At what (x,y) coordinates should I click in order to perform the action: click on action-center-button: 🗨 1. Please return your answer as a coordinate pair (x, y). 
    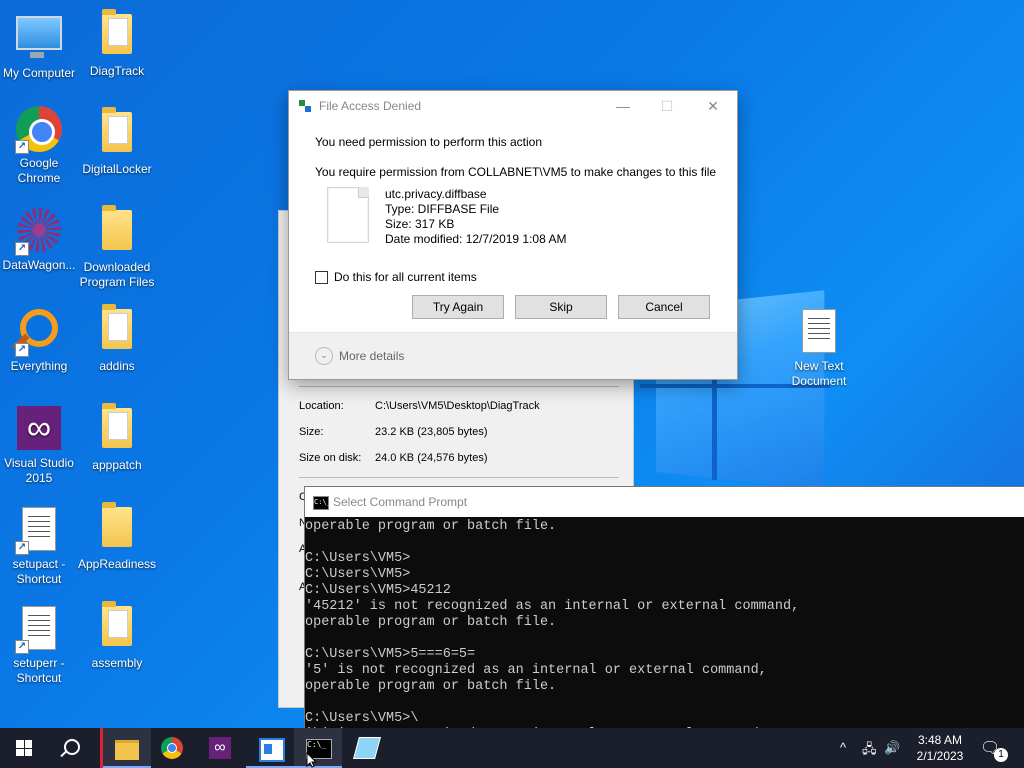
    Looking at the image, I should click on (991, 747).